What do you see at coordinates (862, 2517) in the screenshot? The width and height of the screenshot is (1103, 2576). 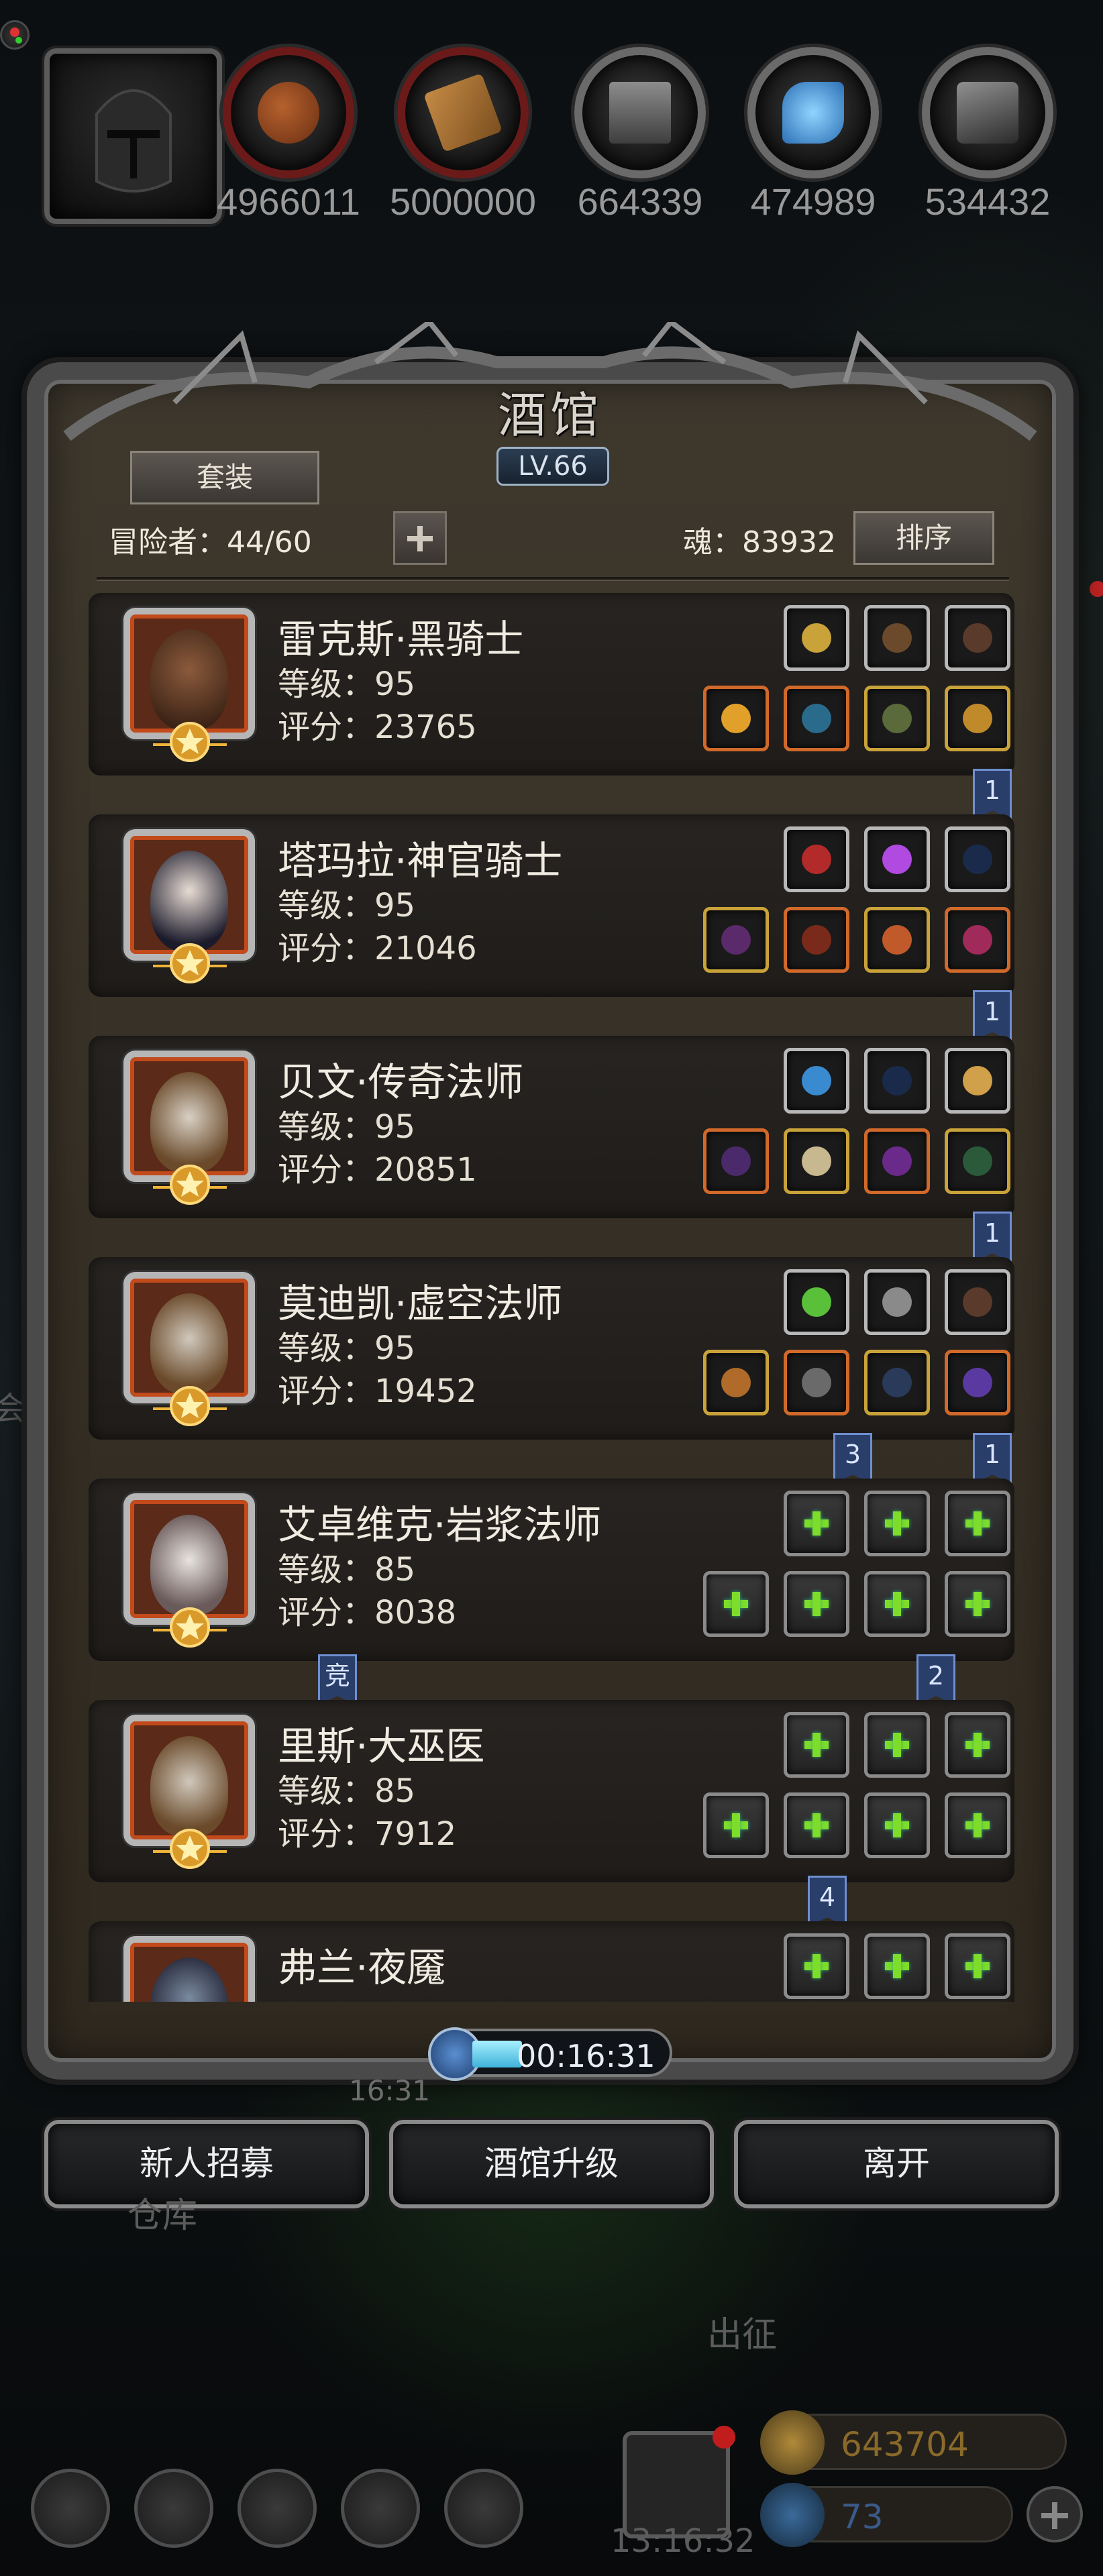 I see `gem-value: 73` at bounding box center [862, 2517].